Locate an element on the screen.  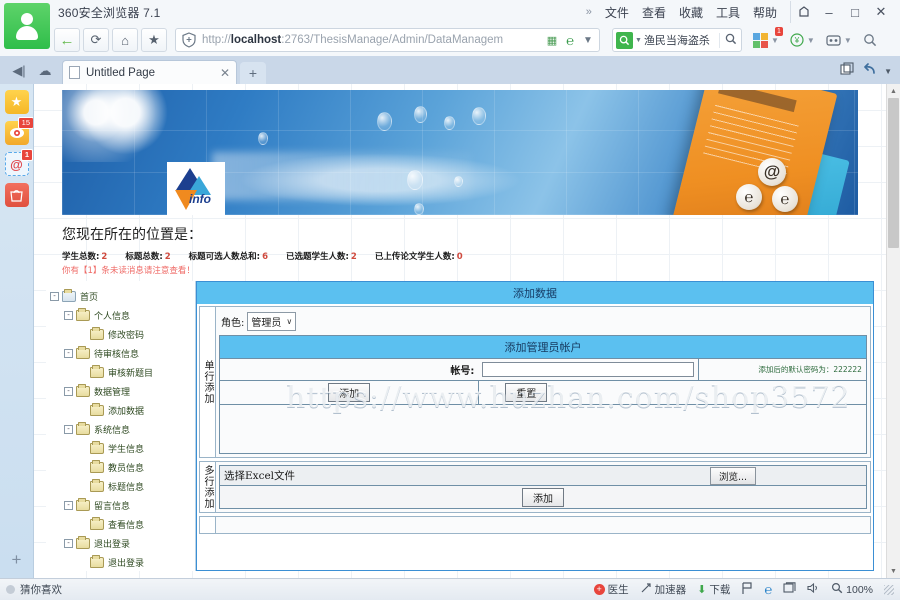
resize-grip is located at coordinates (889, 589).